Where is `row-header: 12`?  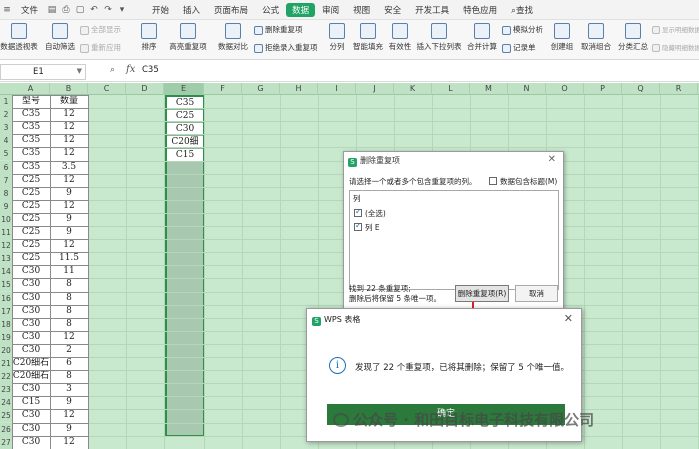 row-header: 12 is located at coordinates (6, 246).